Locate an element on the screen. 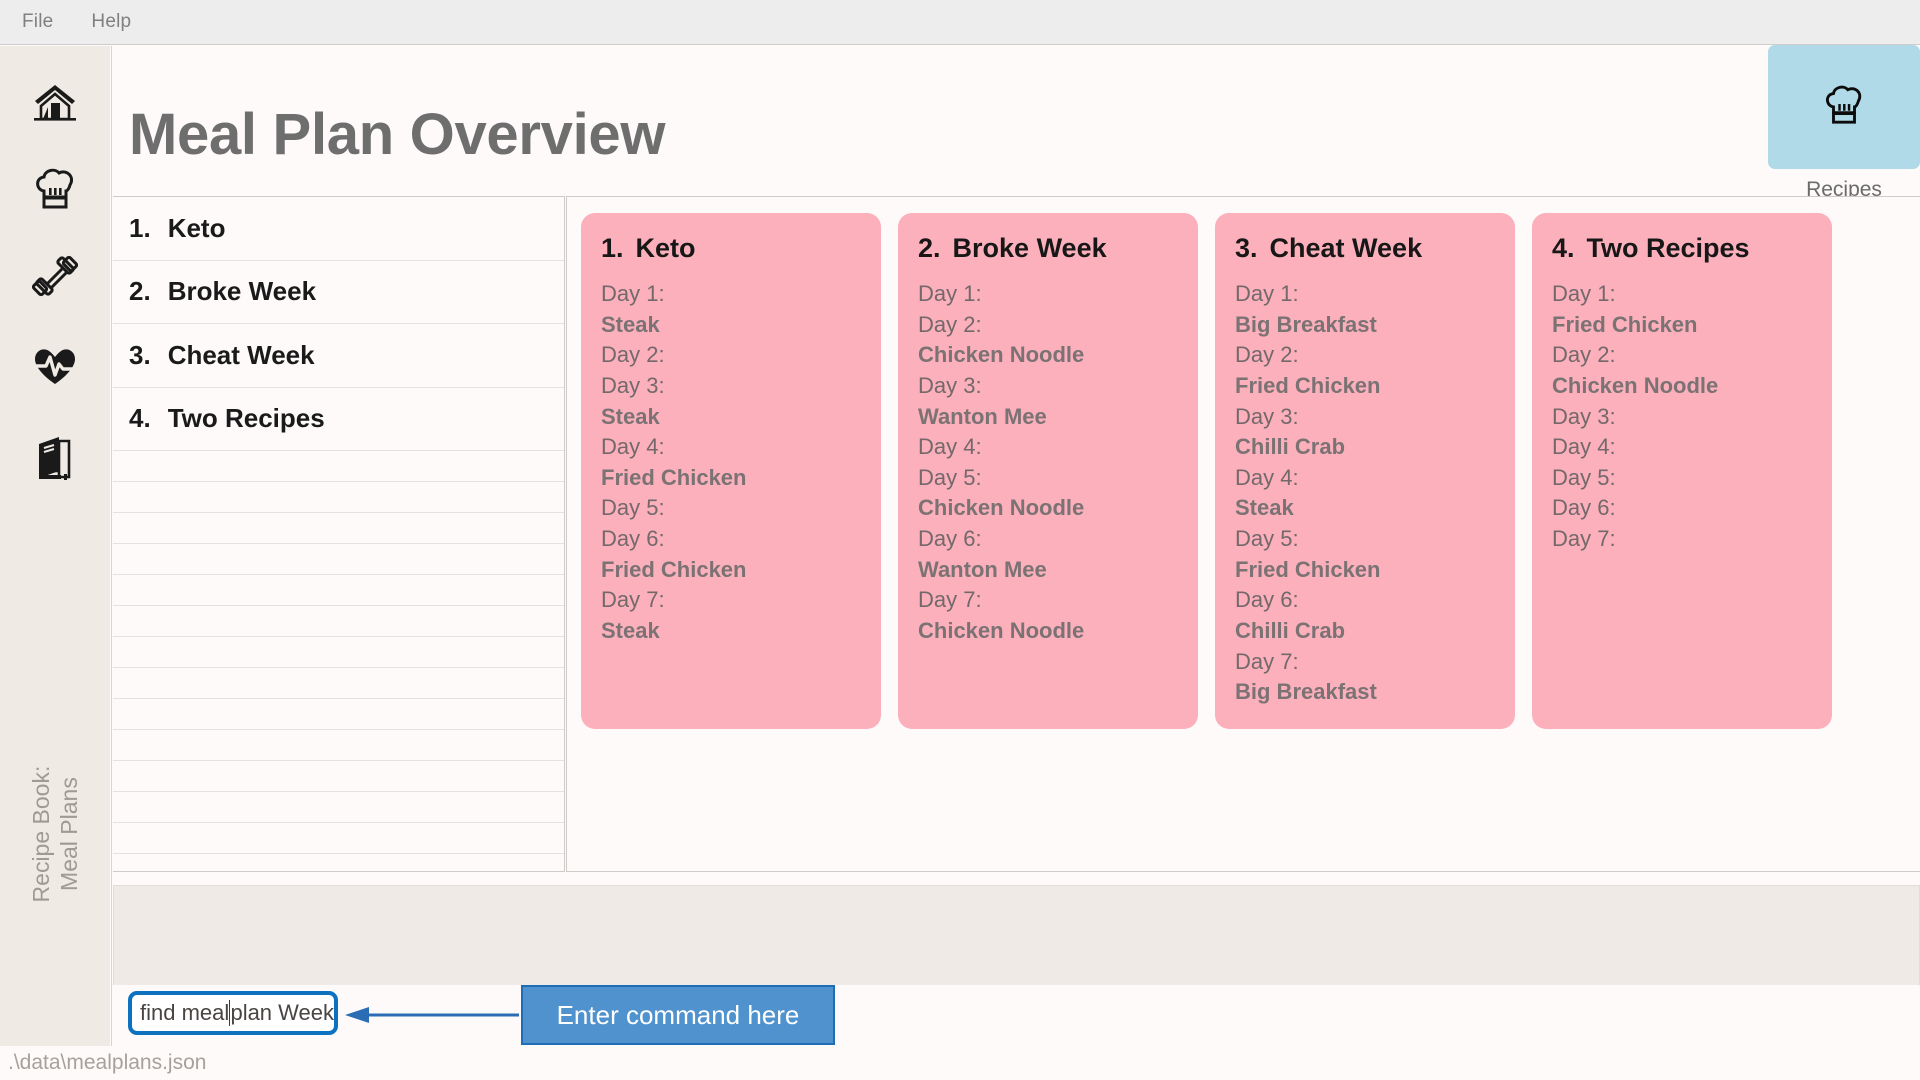 Image resolution: width=1920 pixels, height=1080 pixels. menu-bar: File Help is located at coordinates (960, 22).